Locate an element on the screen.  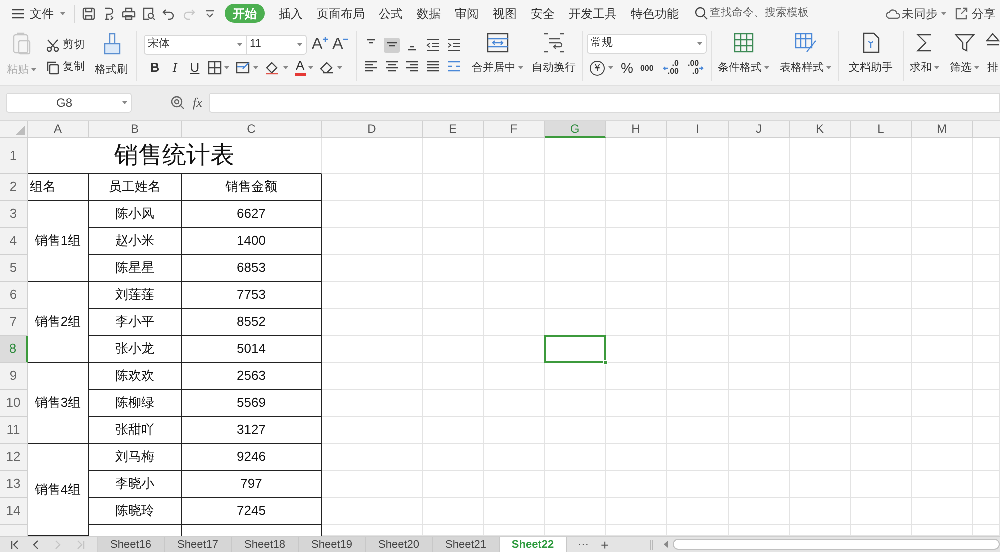
italic-button: I is located at coordinates (175, 68).